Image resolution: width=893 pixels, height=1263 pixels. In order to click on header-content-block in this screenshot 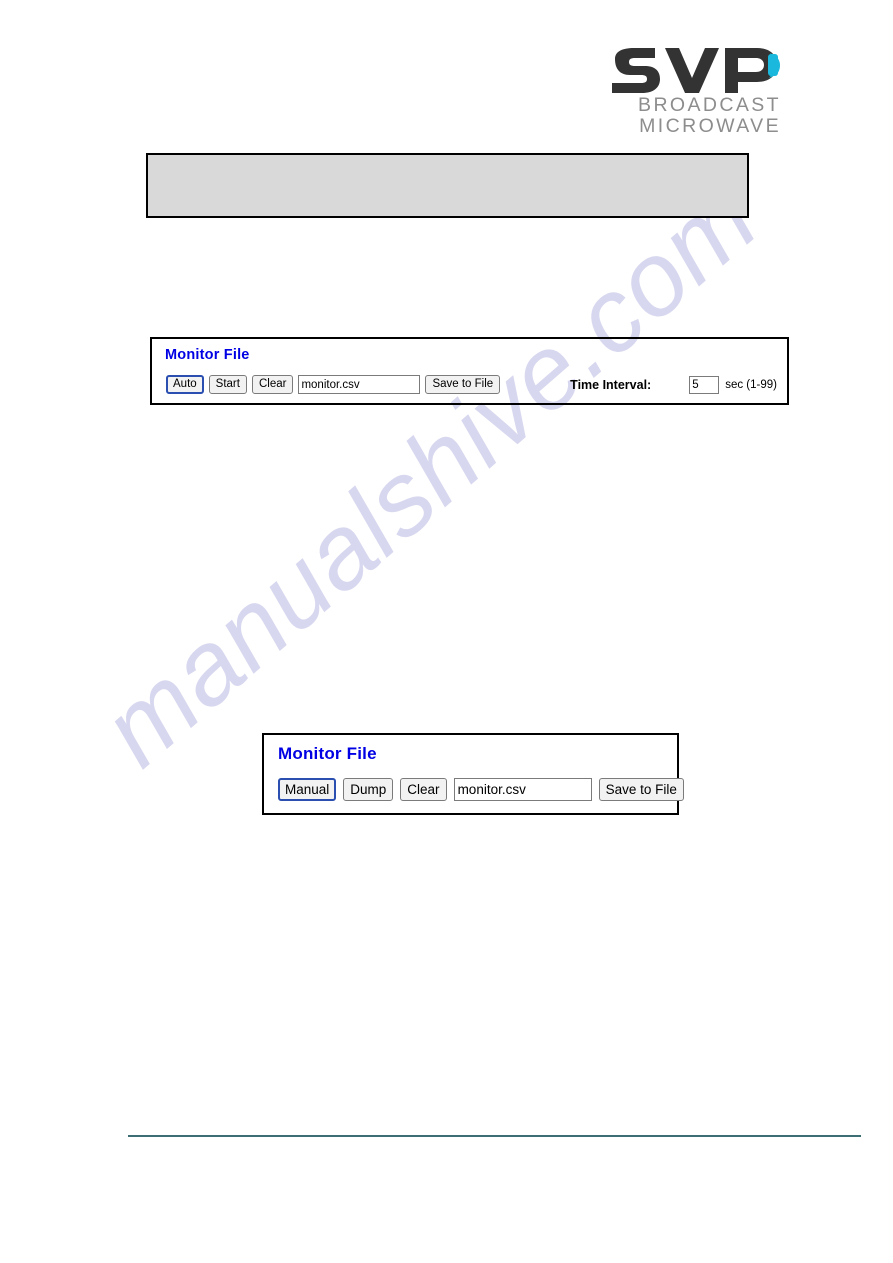, I will do `click(447, 185)`.